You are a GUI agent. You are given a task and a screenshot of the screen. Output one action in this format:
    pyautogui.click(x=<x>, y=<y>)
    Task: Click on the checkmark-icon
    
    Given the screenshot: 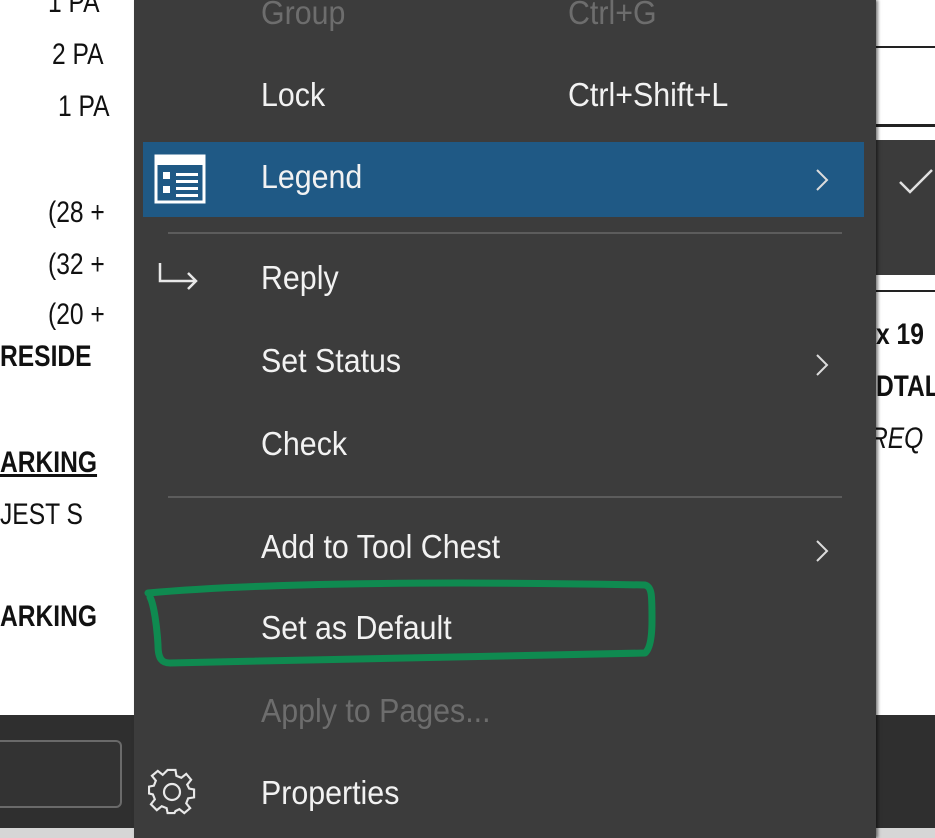 What is the action you would take?
    pyautogui.click(x=916, y=181)
    